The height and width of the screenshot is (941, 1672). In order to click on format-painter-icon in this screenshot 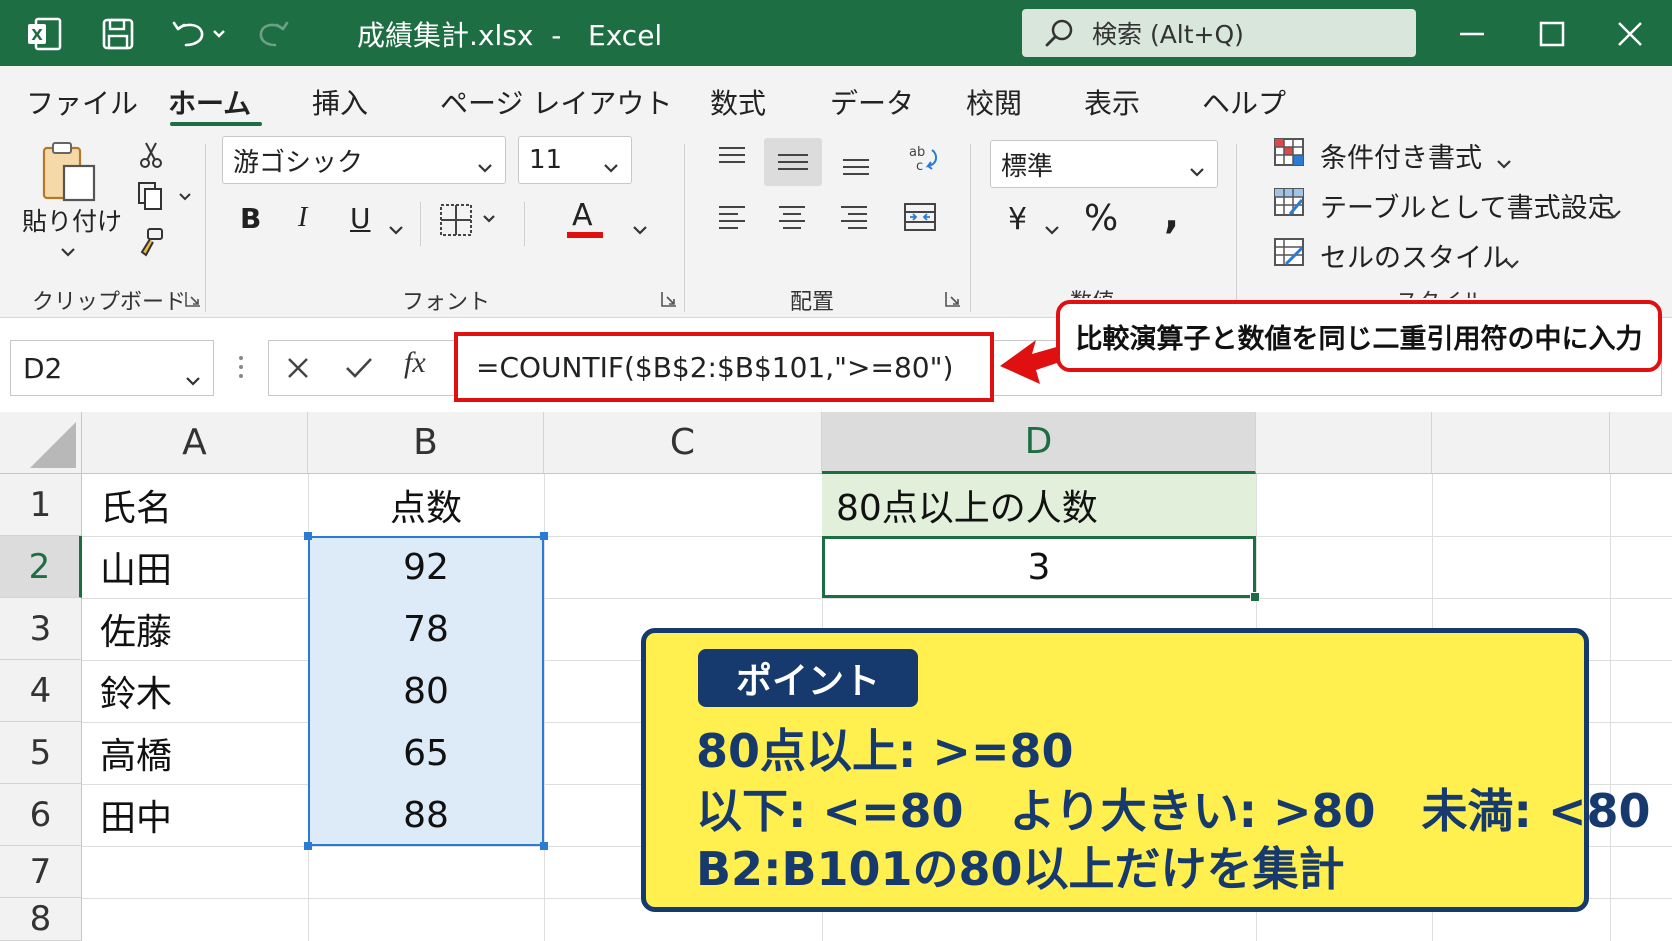, I will do `click(151, 245)`.